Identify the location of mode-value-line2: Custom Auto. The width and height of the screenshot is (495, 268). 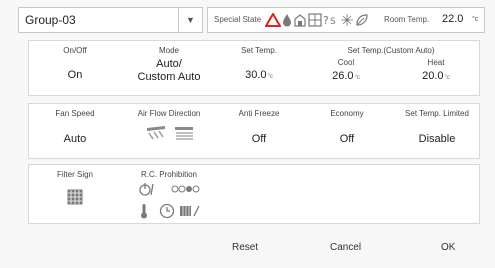
(169, 77).